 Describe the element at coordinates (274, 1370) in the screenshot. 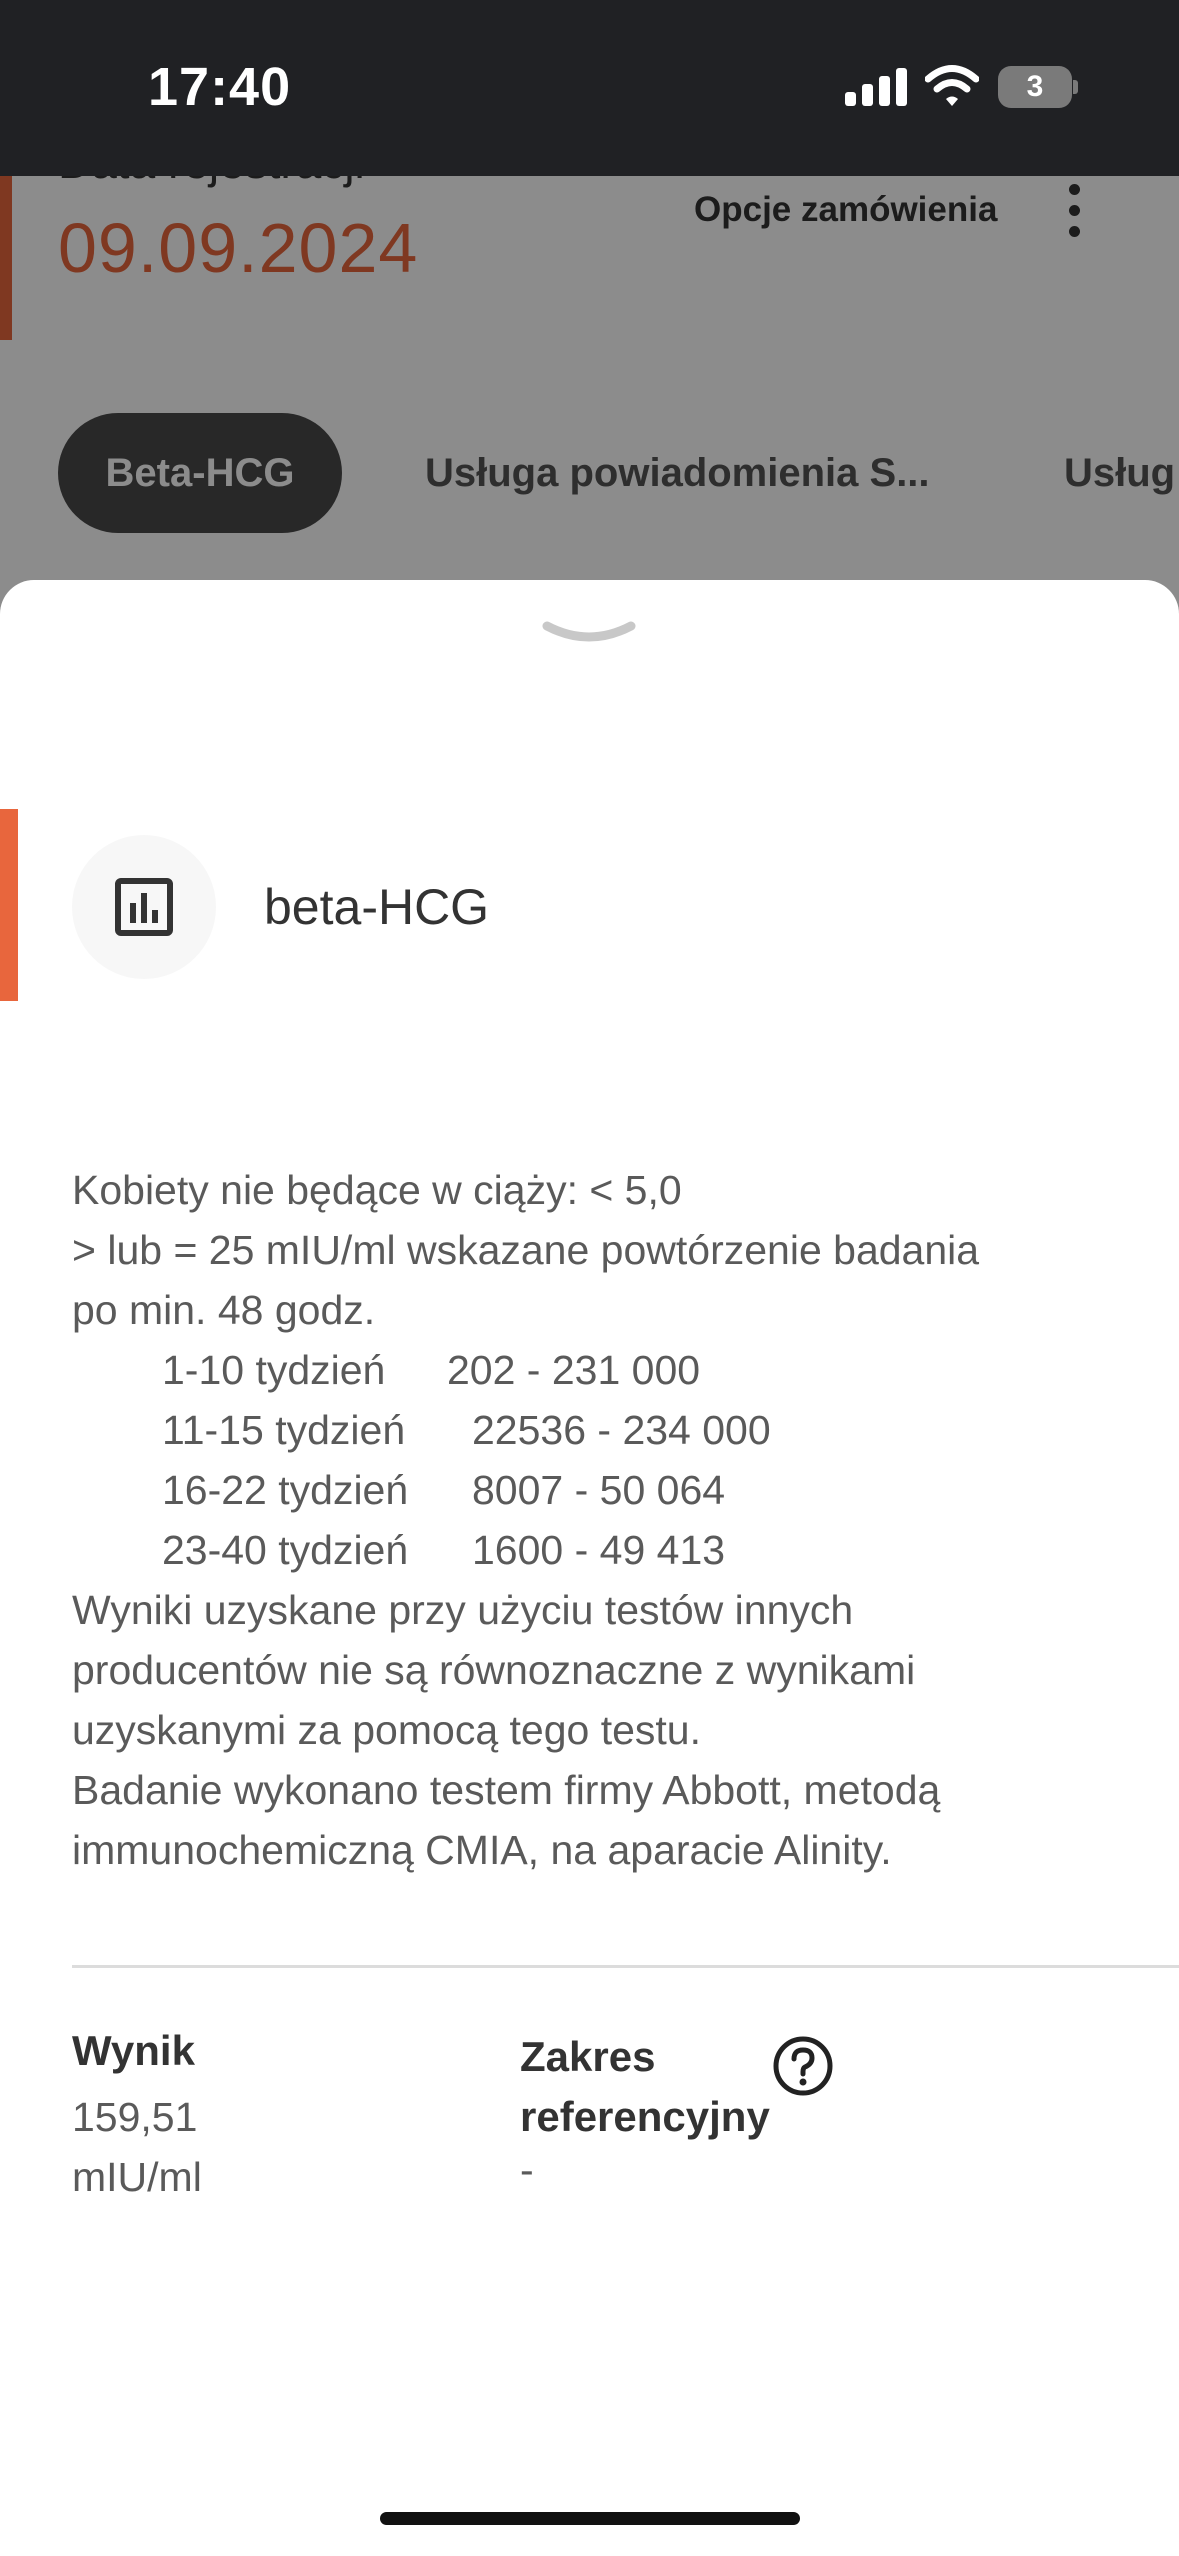

I see `range-week: 1-10 tydzień` at that location.